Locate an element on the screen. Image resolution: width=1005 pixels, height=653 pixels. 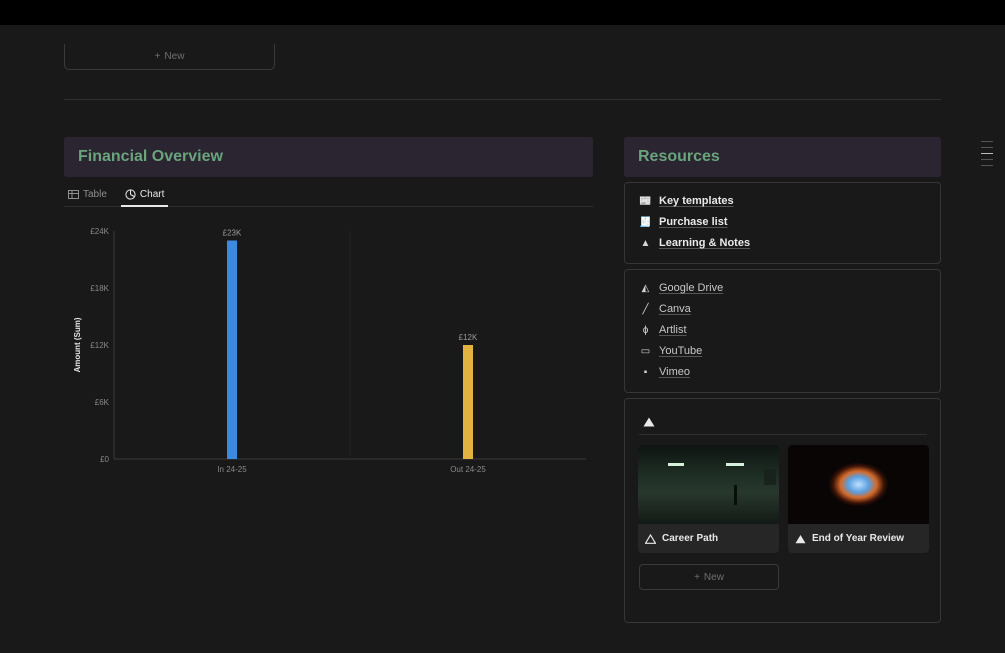
primary-link-label: Purchase list is located at coordinates (693, 222).